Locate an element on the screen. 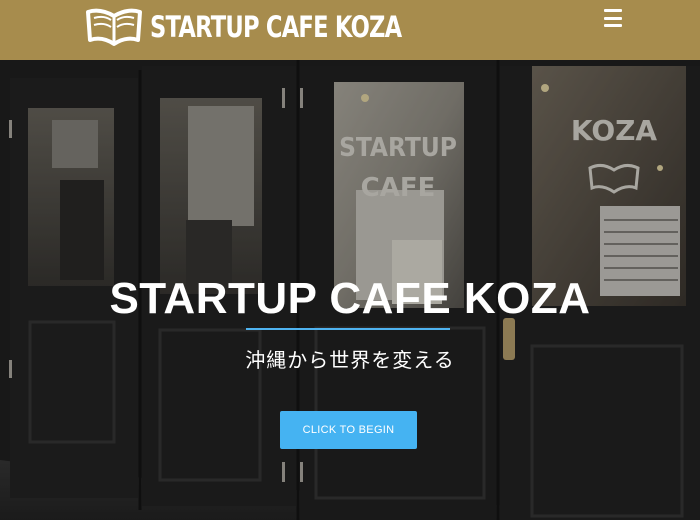 This screenshot has height=520, width=700. brand-name: STARTUP CAFE KOZA is located at coordinates (276, 27).